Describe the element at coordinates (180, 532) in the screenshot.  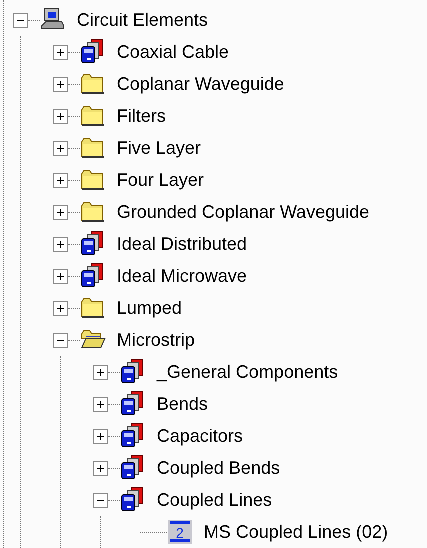
I see `component-icon: 2` at that location.